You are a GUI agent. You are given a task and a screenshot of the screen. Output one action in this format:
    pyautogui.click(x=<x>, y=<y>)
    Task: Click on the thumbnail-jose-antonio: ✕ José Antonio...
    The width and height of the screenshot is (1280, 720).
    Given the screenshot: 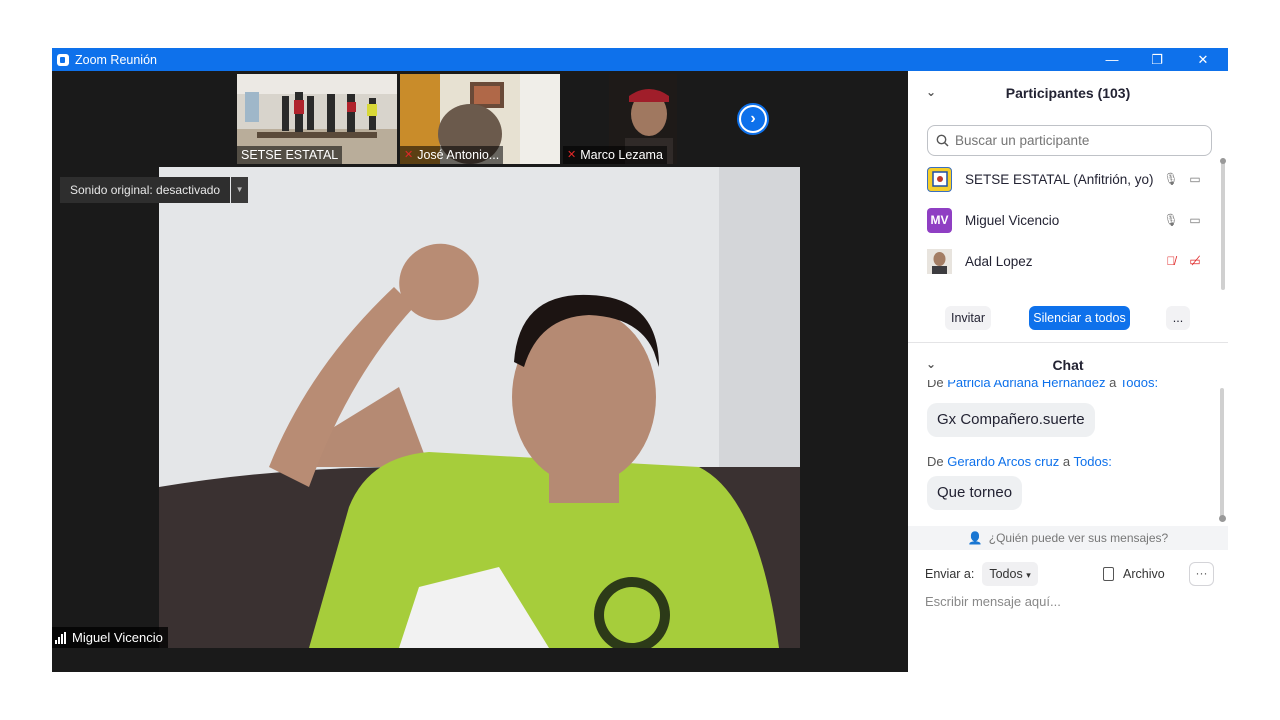 What is the action you would take?
    pyautogui.click(x=480, y=119)
    